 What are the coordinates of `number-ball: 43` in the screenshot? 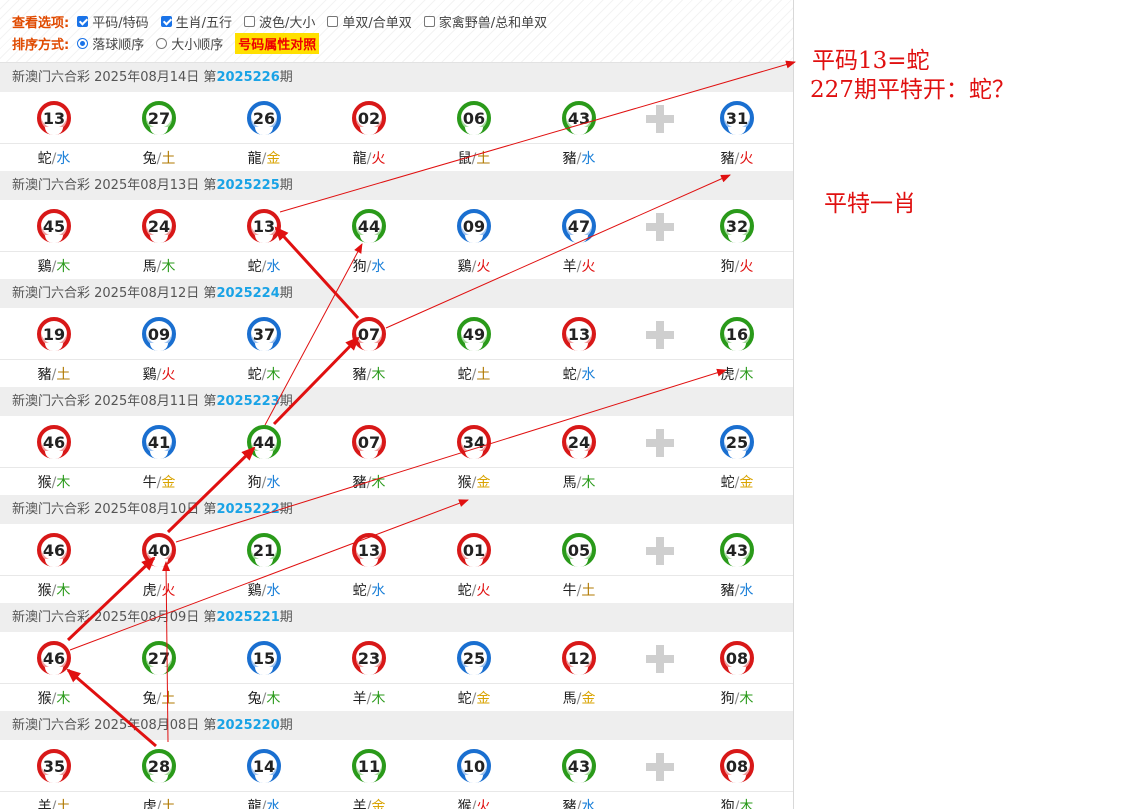 It's located at (579, 118).